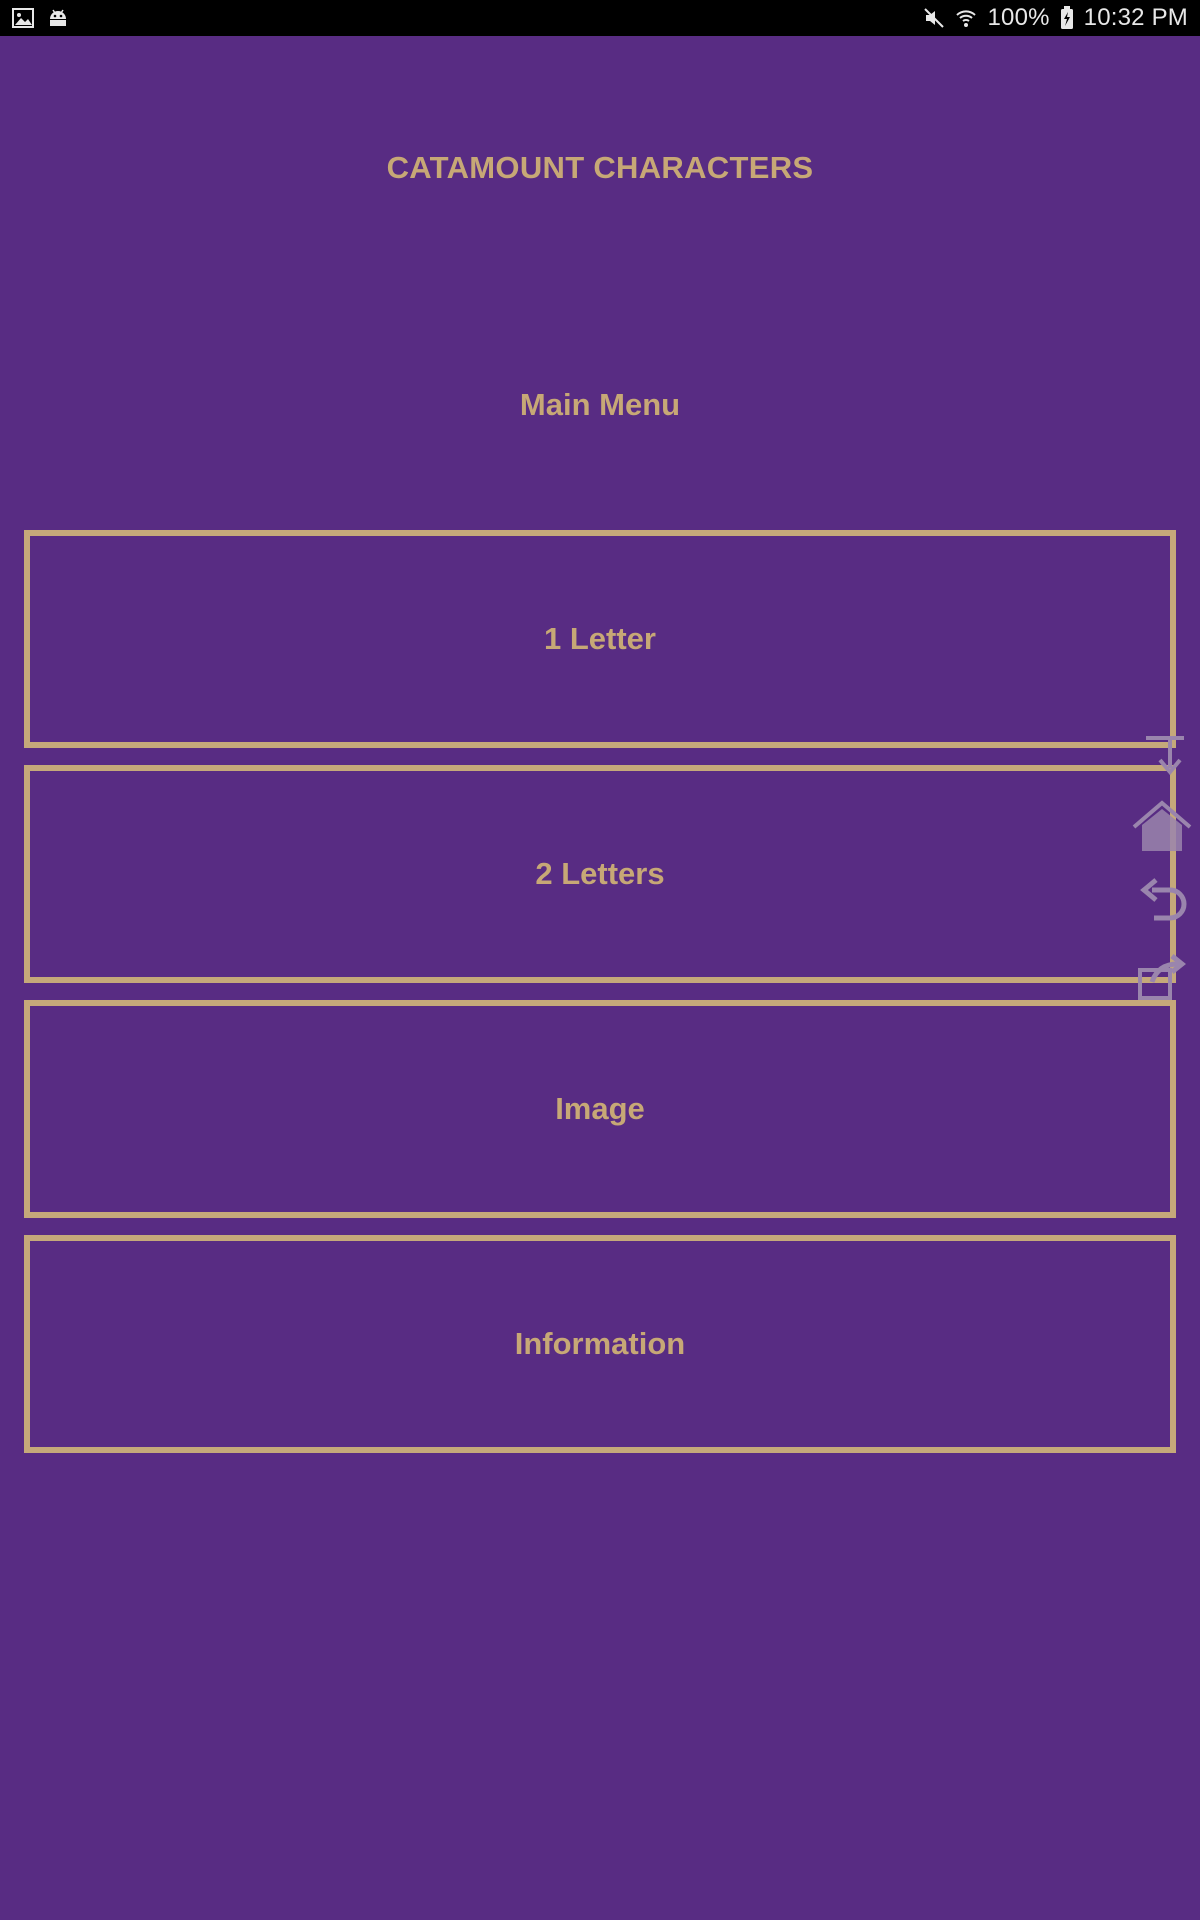  What do you see at coordinates (600, 639) in the screenshot?
I see `one-letter-button: 1 Letter` at bounding box center [600, 639].